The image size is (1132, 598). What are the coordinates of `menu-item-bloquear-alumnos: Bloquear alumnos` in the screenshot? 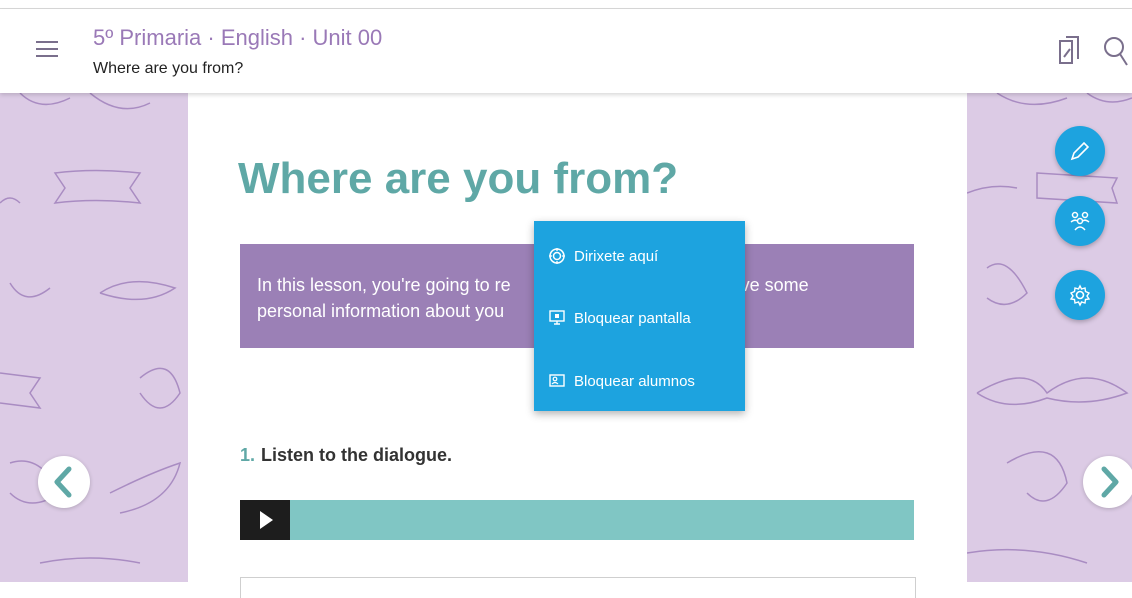 It's located at (621, 381).